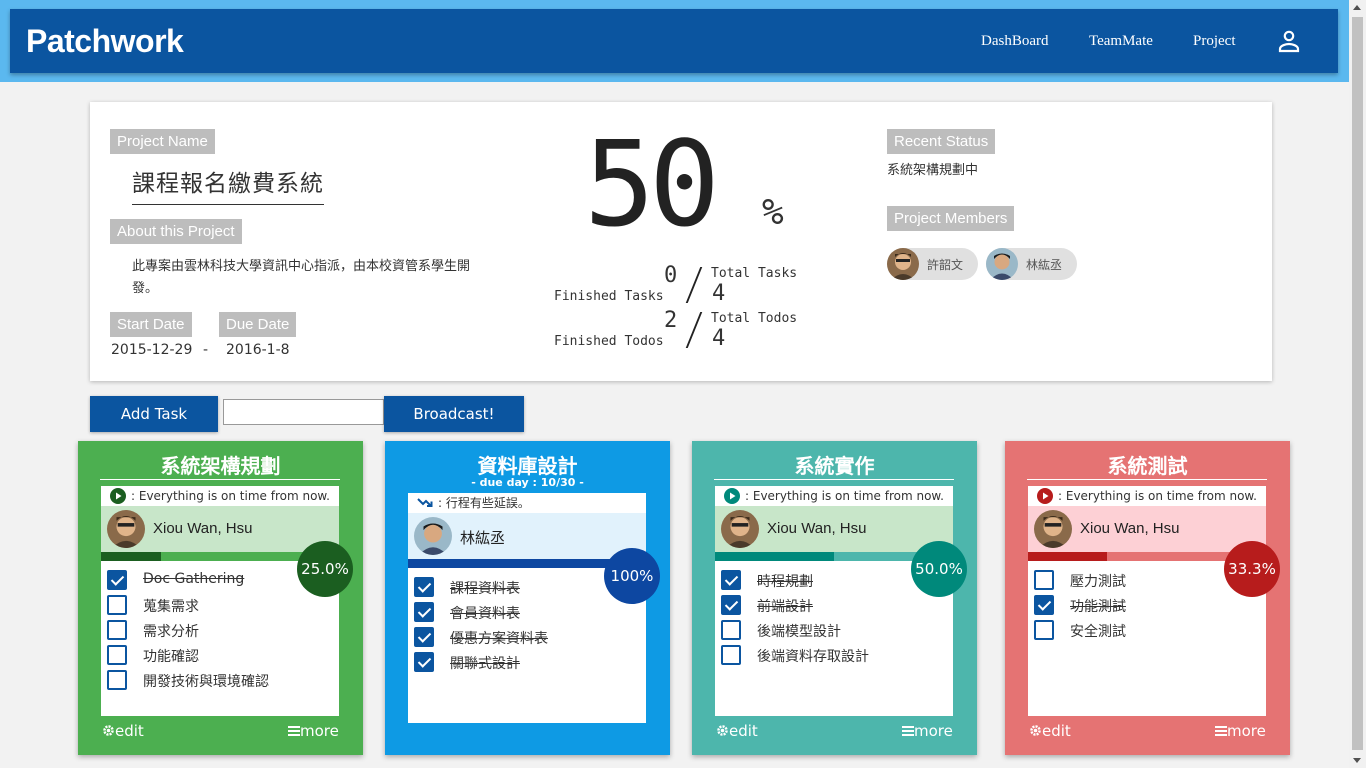 This screenshot has width=1366, height=768. What do you see at coordinates (485, 614) in the screenshot?
I see `todo-text: 會員資料表` at bounding box center [485, 614].